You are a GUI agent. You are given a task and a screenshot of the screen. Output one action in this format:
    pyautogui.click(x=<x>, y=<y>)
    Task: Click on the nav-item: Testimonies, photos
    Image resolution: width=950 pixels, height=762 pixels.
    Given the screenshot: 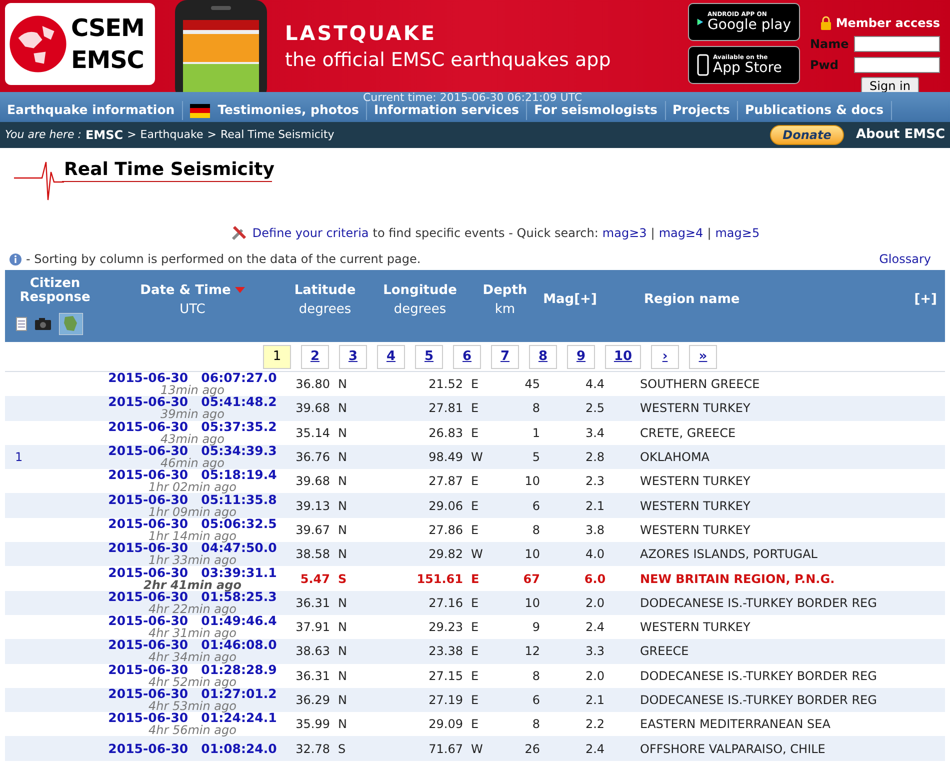 What is the action you would take?
    pyautogui.click(x=274, y=110)
    